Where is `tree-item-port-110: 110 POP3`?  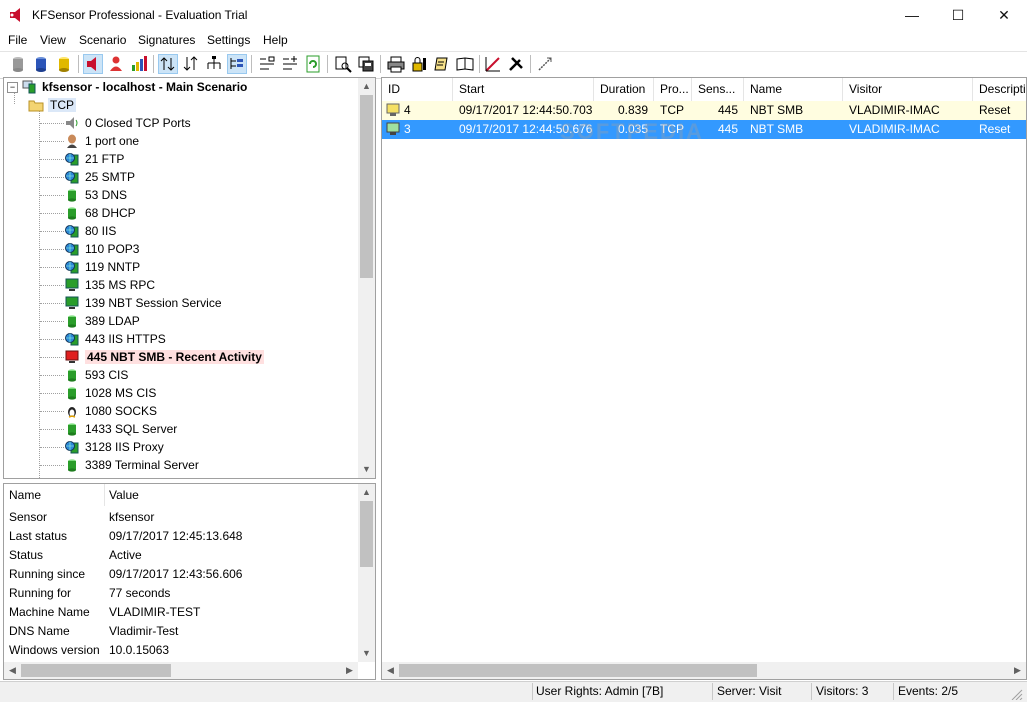 tree-item-port-110: 110 POP3 is located at coordinates (102, 249).